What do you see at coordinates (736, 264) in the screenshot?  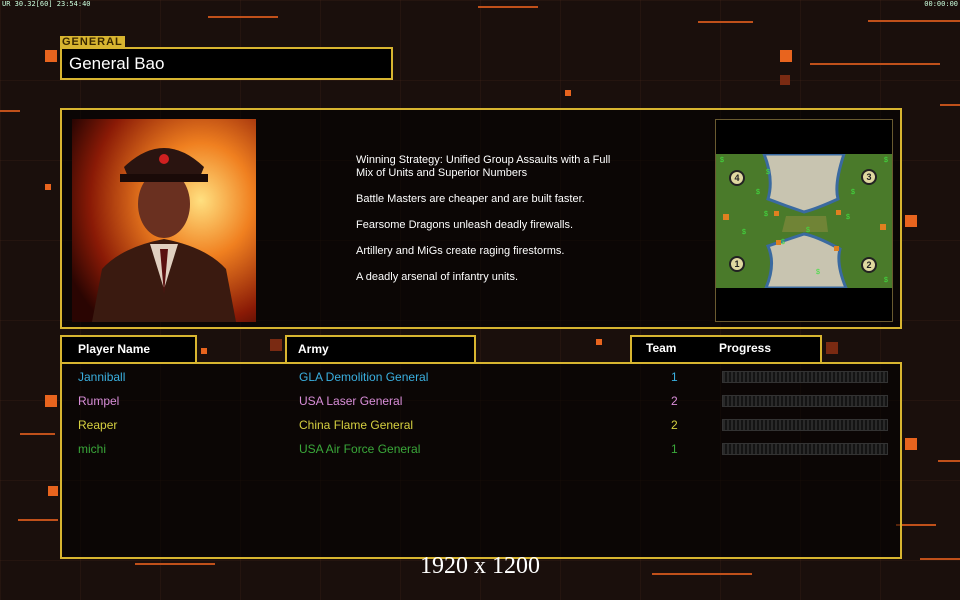 I see `start-position-1: 1` at bounding box center [736, 264].